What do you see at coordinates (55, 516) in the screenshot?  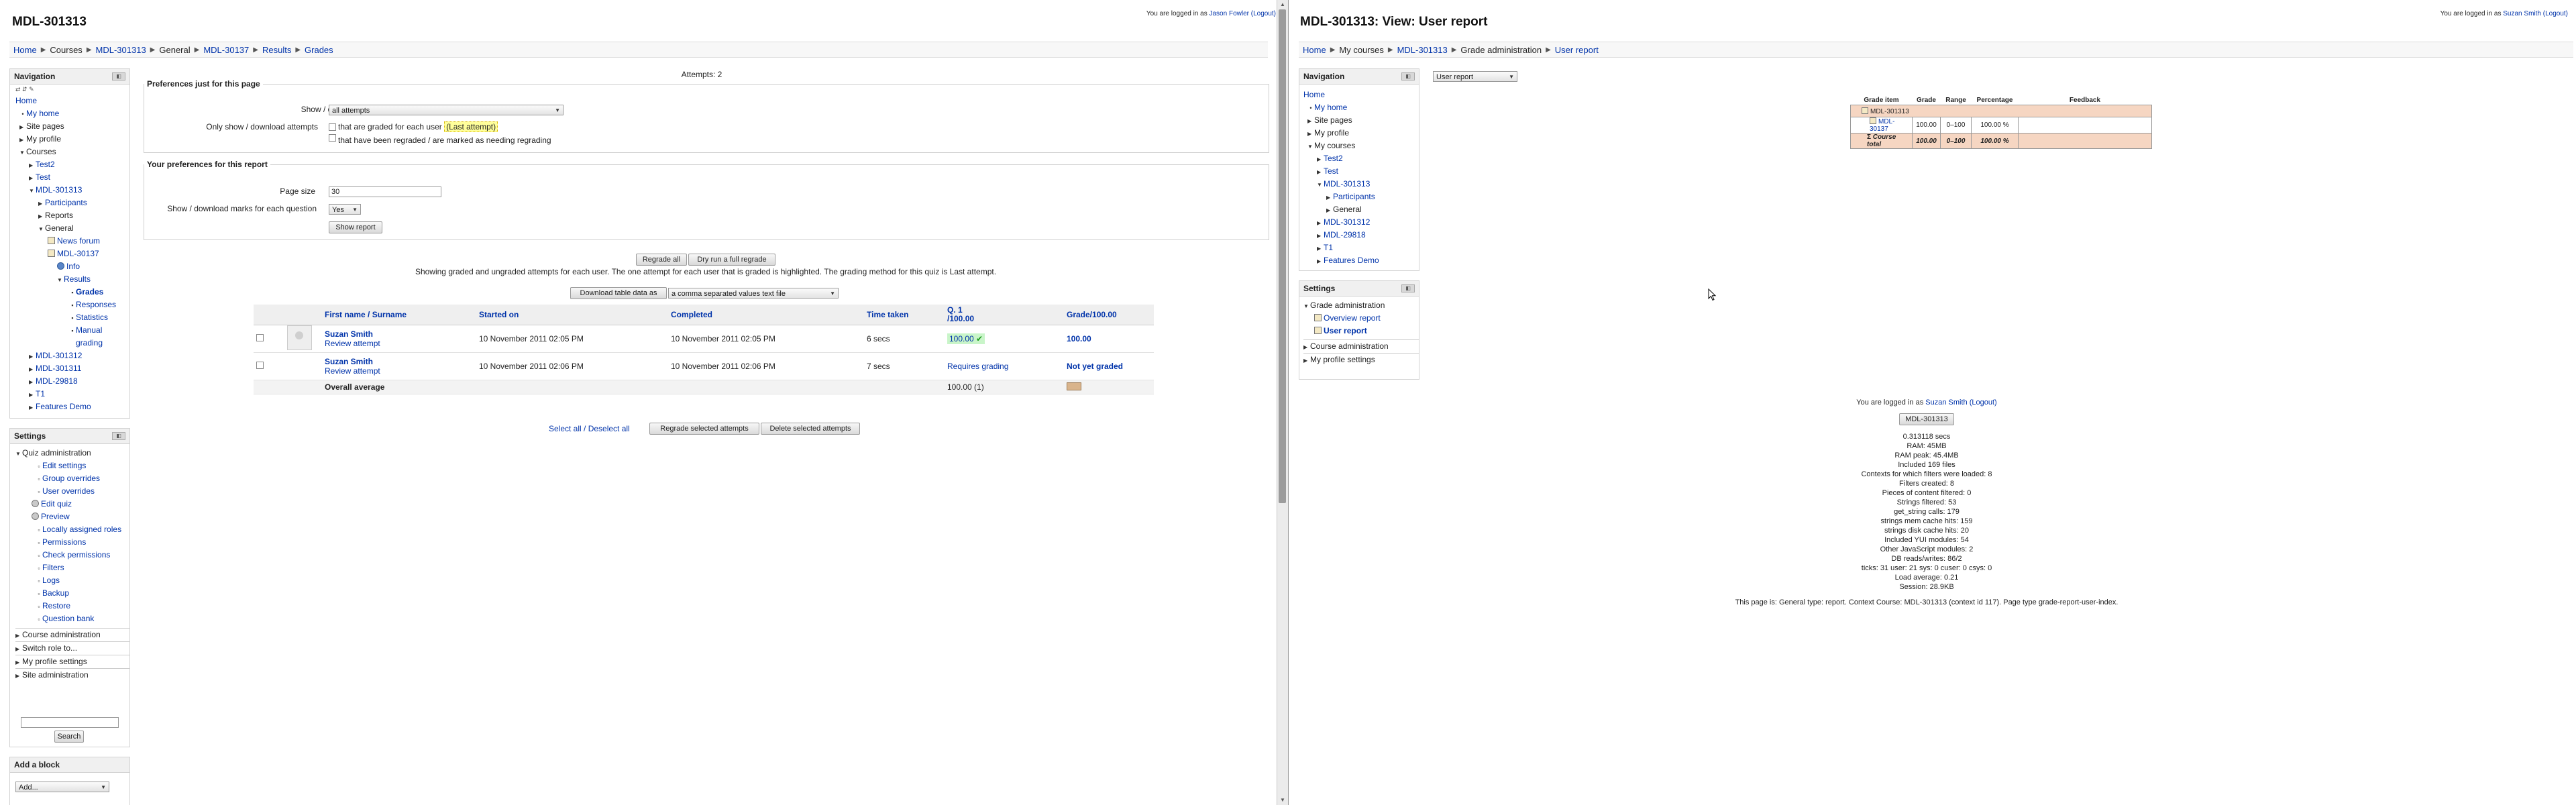 I see `settings-preview: Preview` at bounding box center [55, 516].